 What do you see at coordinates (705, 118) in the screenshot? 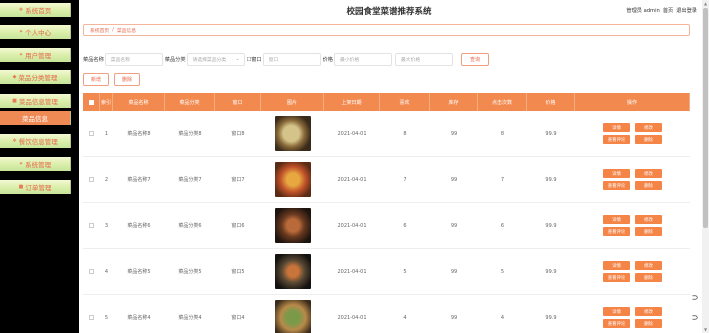
I see `scroll-thumb` at bounding box center [705, 118].